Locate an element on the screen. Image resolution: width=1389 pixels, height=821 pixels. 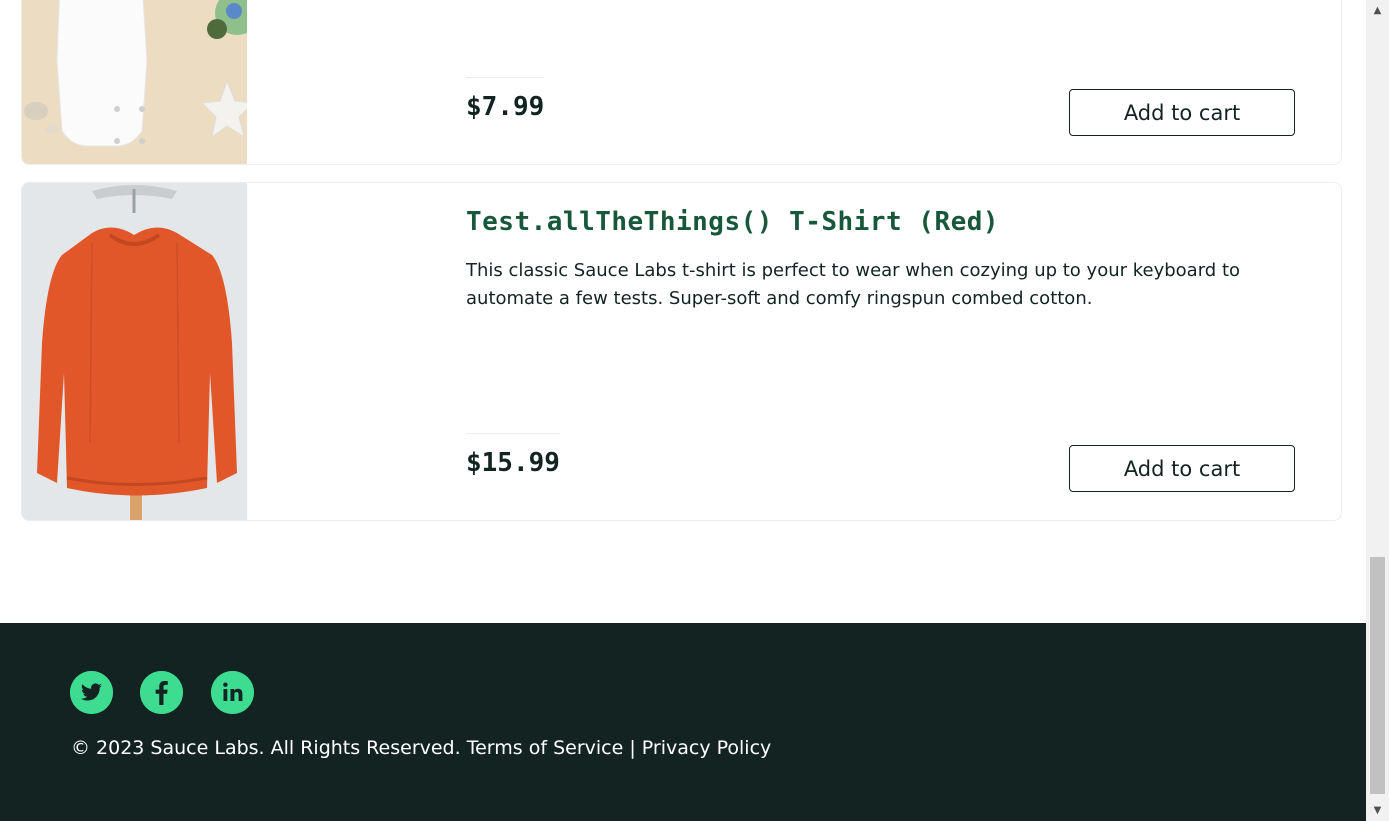
red-sweatshirt-image is located at coordinates (134, 351).